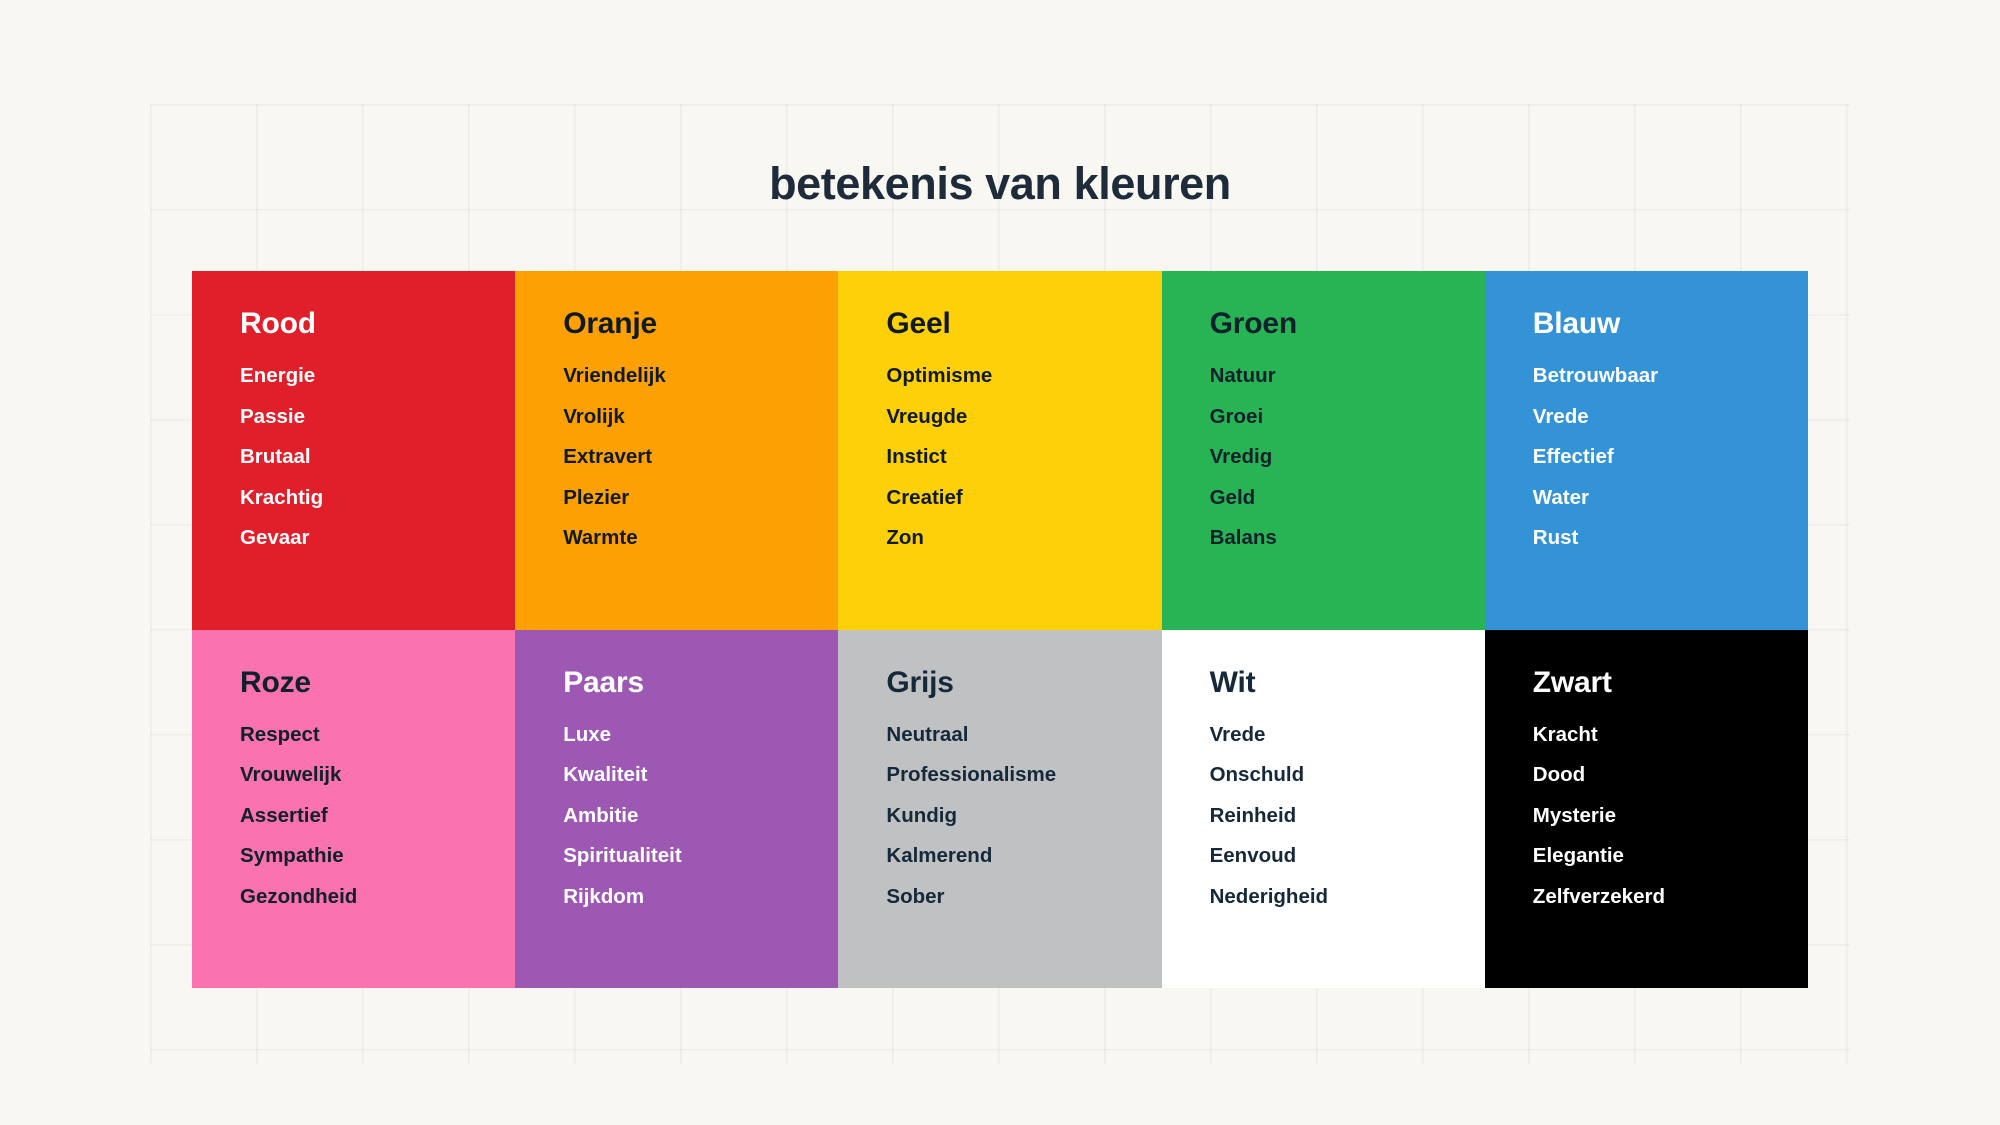 This screenshot has height=1125, width=2000. What do you see at coordinates (272, 416) in the screenshot?
I see `list-item: Passie` at bounding box center [272, 416].